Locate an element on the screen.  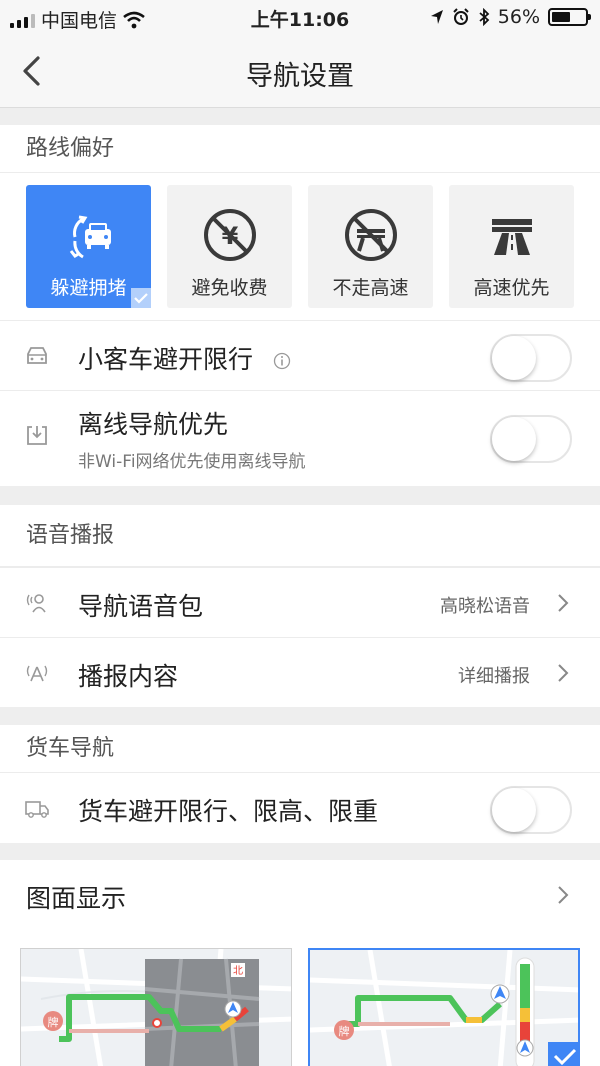
broadcast-content-row: 播报内容 详细播报 is located at coordinates (300, 672).